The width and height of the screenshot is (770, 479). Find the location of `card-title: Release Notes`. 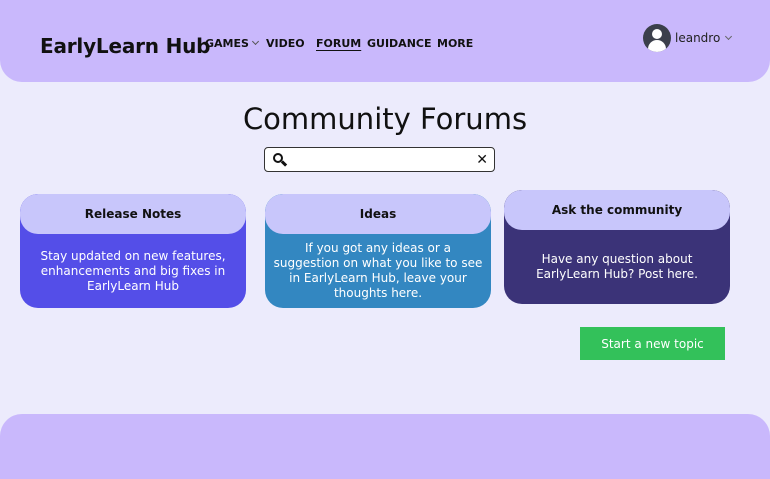

card-title: Release Notes is located at coordinates (133, 214).